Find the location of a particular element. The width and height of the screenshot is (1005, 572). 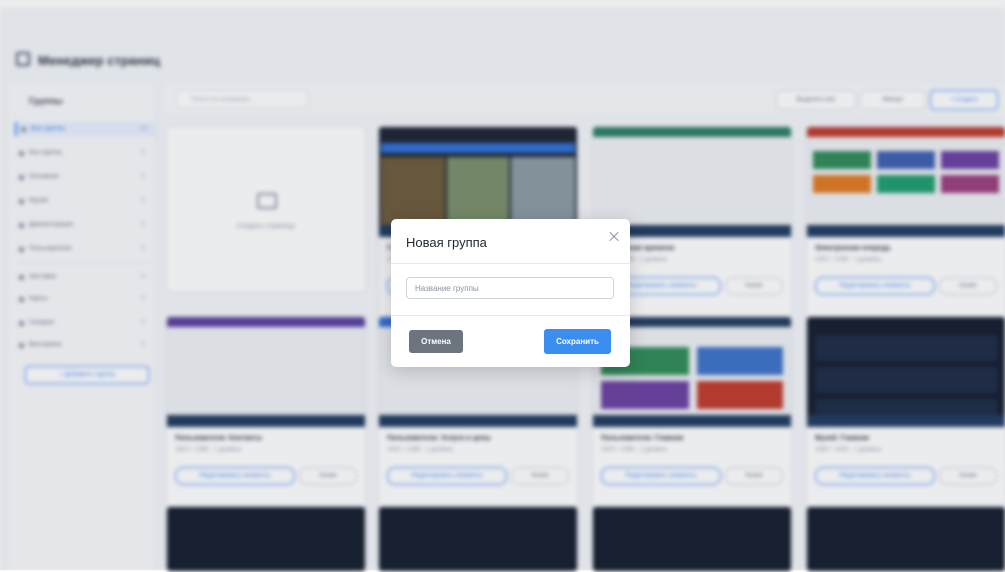

cancel-button: Отмена is located at coordinates (436, 341).